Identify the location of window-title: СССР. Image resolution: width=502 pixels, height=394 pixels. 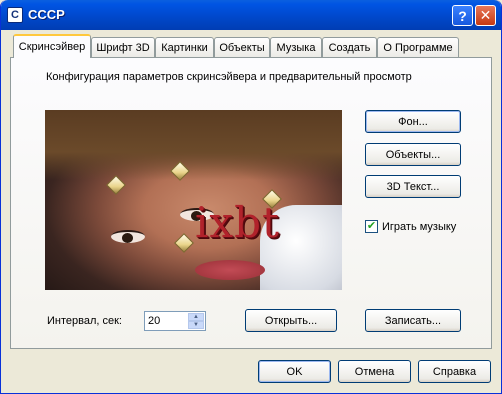
(46, 14).